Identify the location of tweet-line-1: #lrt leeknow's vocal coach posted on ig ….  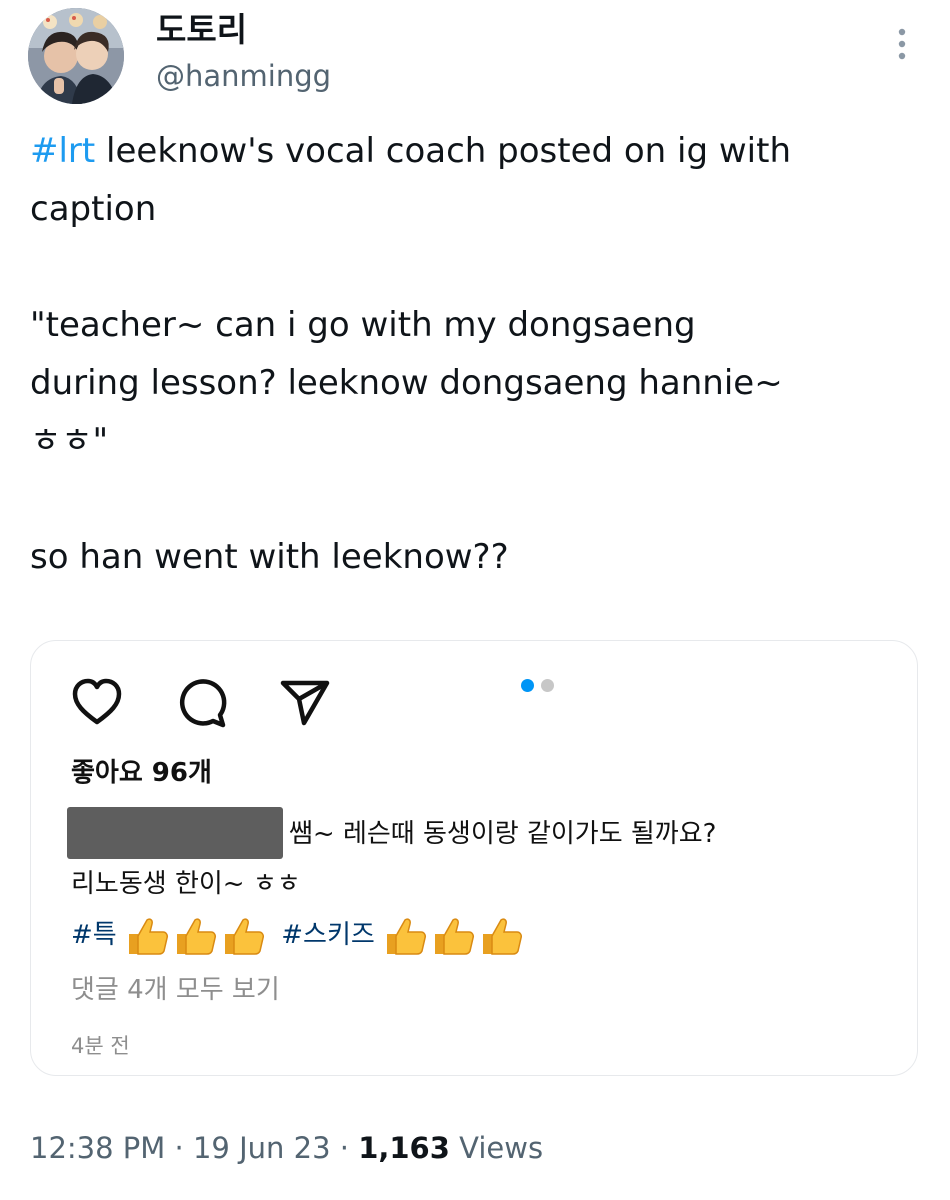
(480, 151).